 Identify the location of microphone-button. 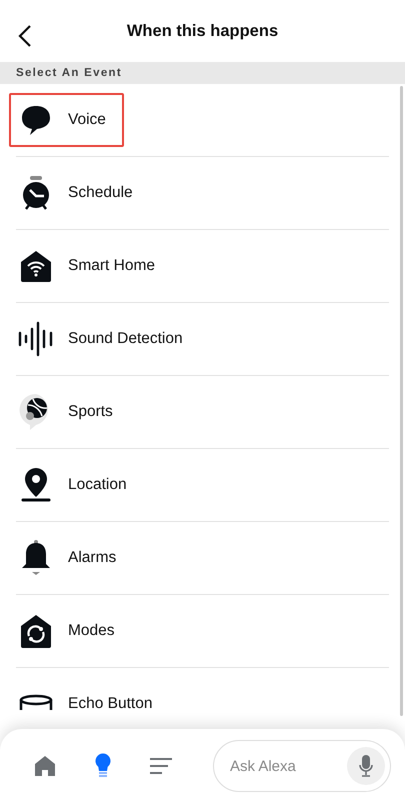
(366, 766).